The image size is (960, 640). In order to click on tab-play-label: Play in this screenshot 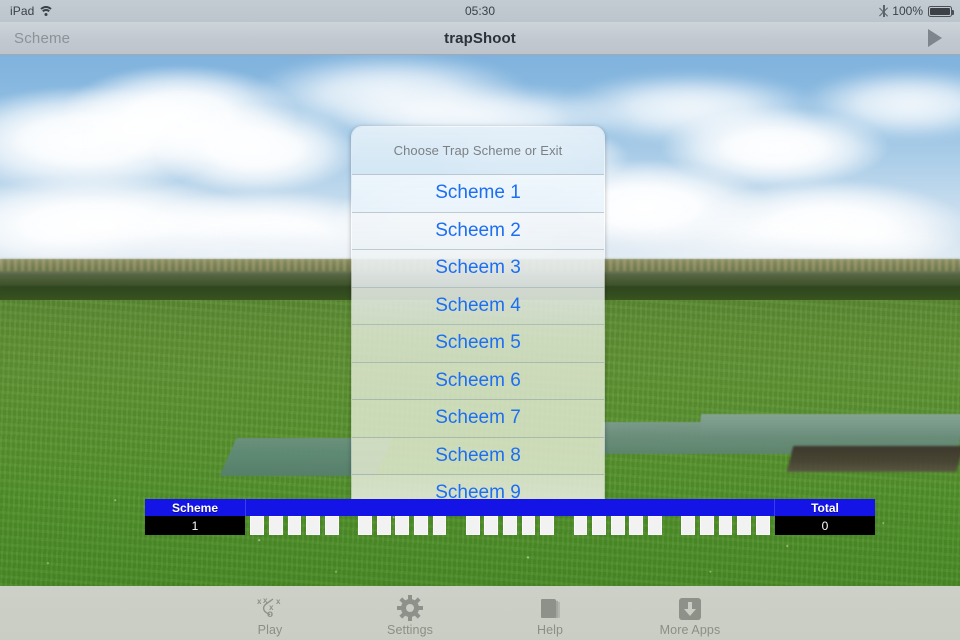, I will do `click(270, 630)`.